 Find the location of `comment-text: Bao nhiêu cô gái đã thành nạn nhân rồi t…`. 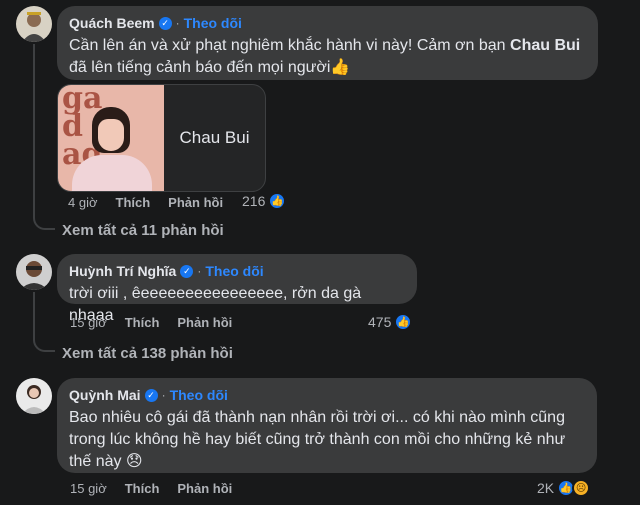

comment-text: Bao nhiêu cô gái đã thành nạn nhân rồi t… is located at coordinates (327, 440).